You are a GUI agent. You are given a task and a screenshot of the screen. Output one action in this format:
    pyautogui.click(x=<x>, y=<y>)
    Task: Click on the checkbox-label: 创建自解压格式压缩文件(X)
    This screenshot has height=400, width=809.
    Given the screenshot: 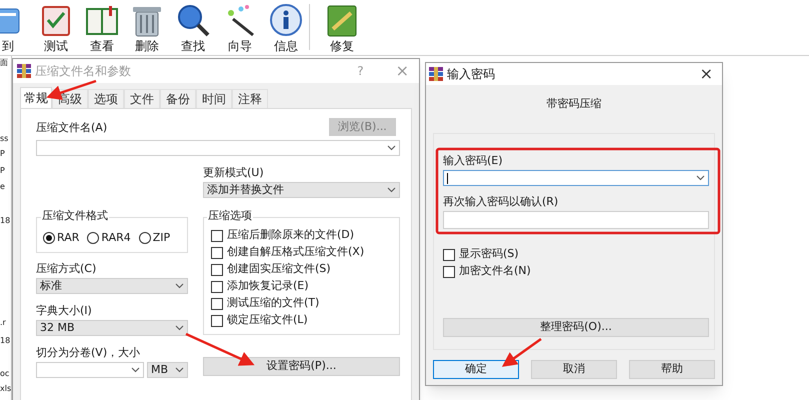 What is the action you would take?
    pyautogui.click(x=295, y=252)
    